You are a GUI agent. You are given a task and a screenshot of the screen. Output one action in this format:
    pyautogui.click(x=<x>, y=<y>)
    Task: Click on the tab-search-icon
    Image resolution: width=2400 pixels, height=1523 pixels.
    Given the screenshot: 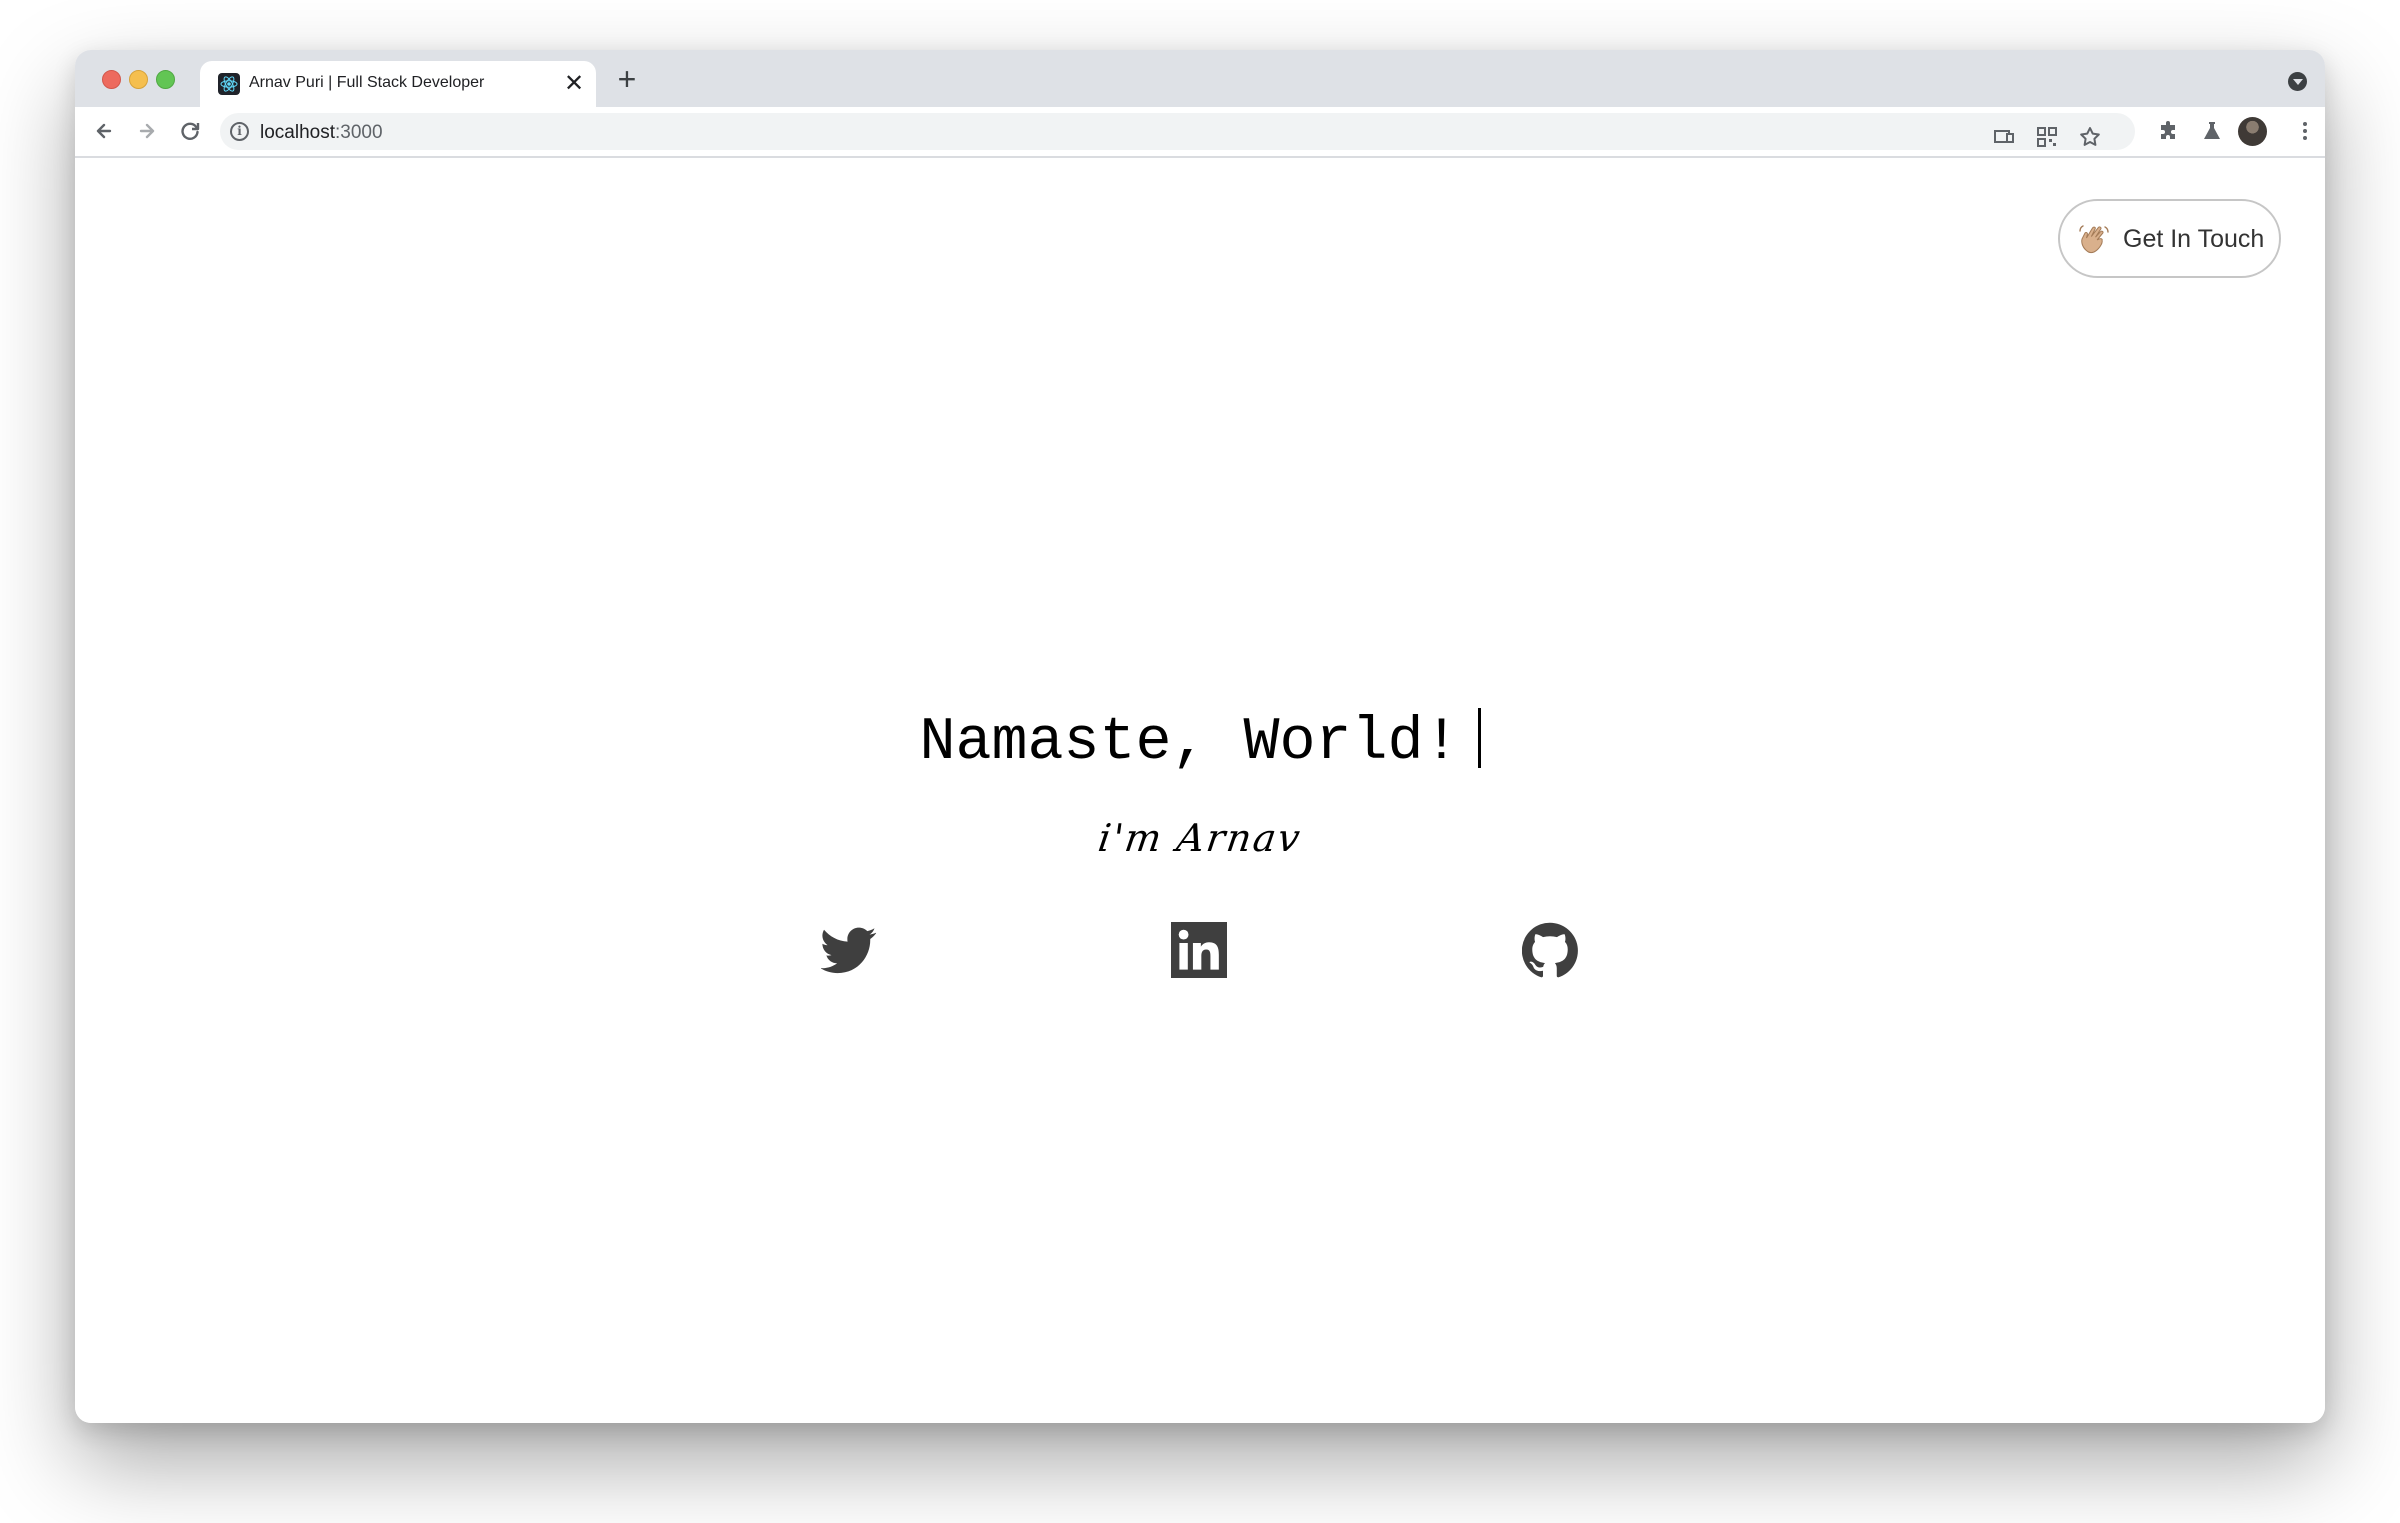 What is the action you would take?
    pyautogui.click(x=2297, y=81)
    